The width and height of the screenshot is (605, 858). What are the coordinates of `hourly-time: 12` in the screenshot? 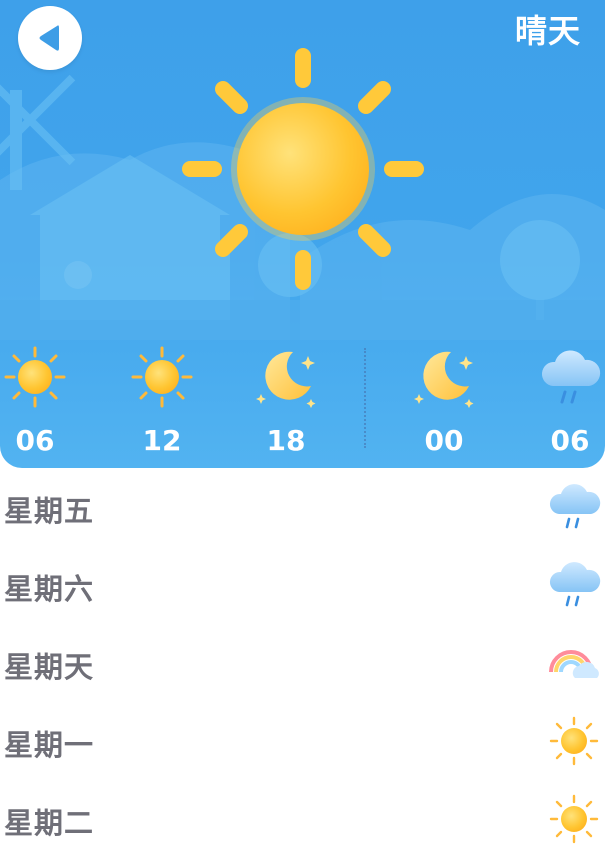 It's located at (162, 440).